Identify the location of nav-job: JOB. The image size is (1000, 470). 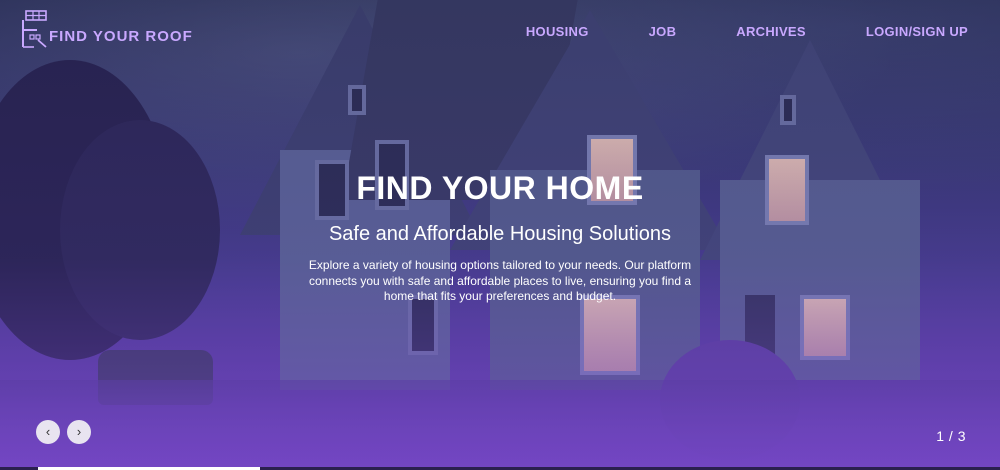
(663, 31).